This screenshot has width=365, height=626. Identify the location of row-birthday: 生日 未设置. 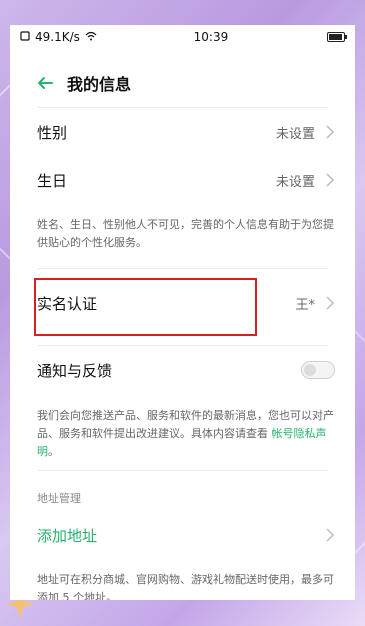
(186, 180).